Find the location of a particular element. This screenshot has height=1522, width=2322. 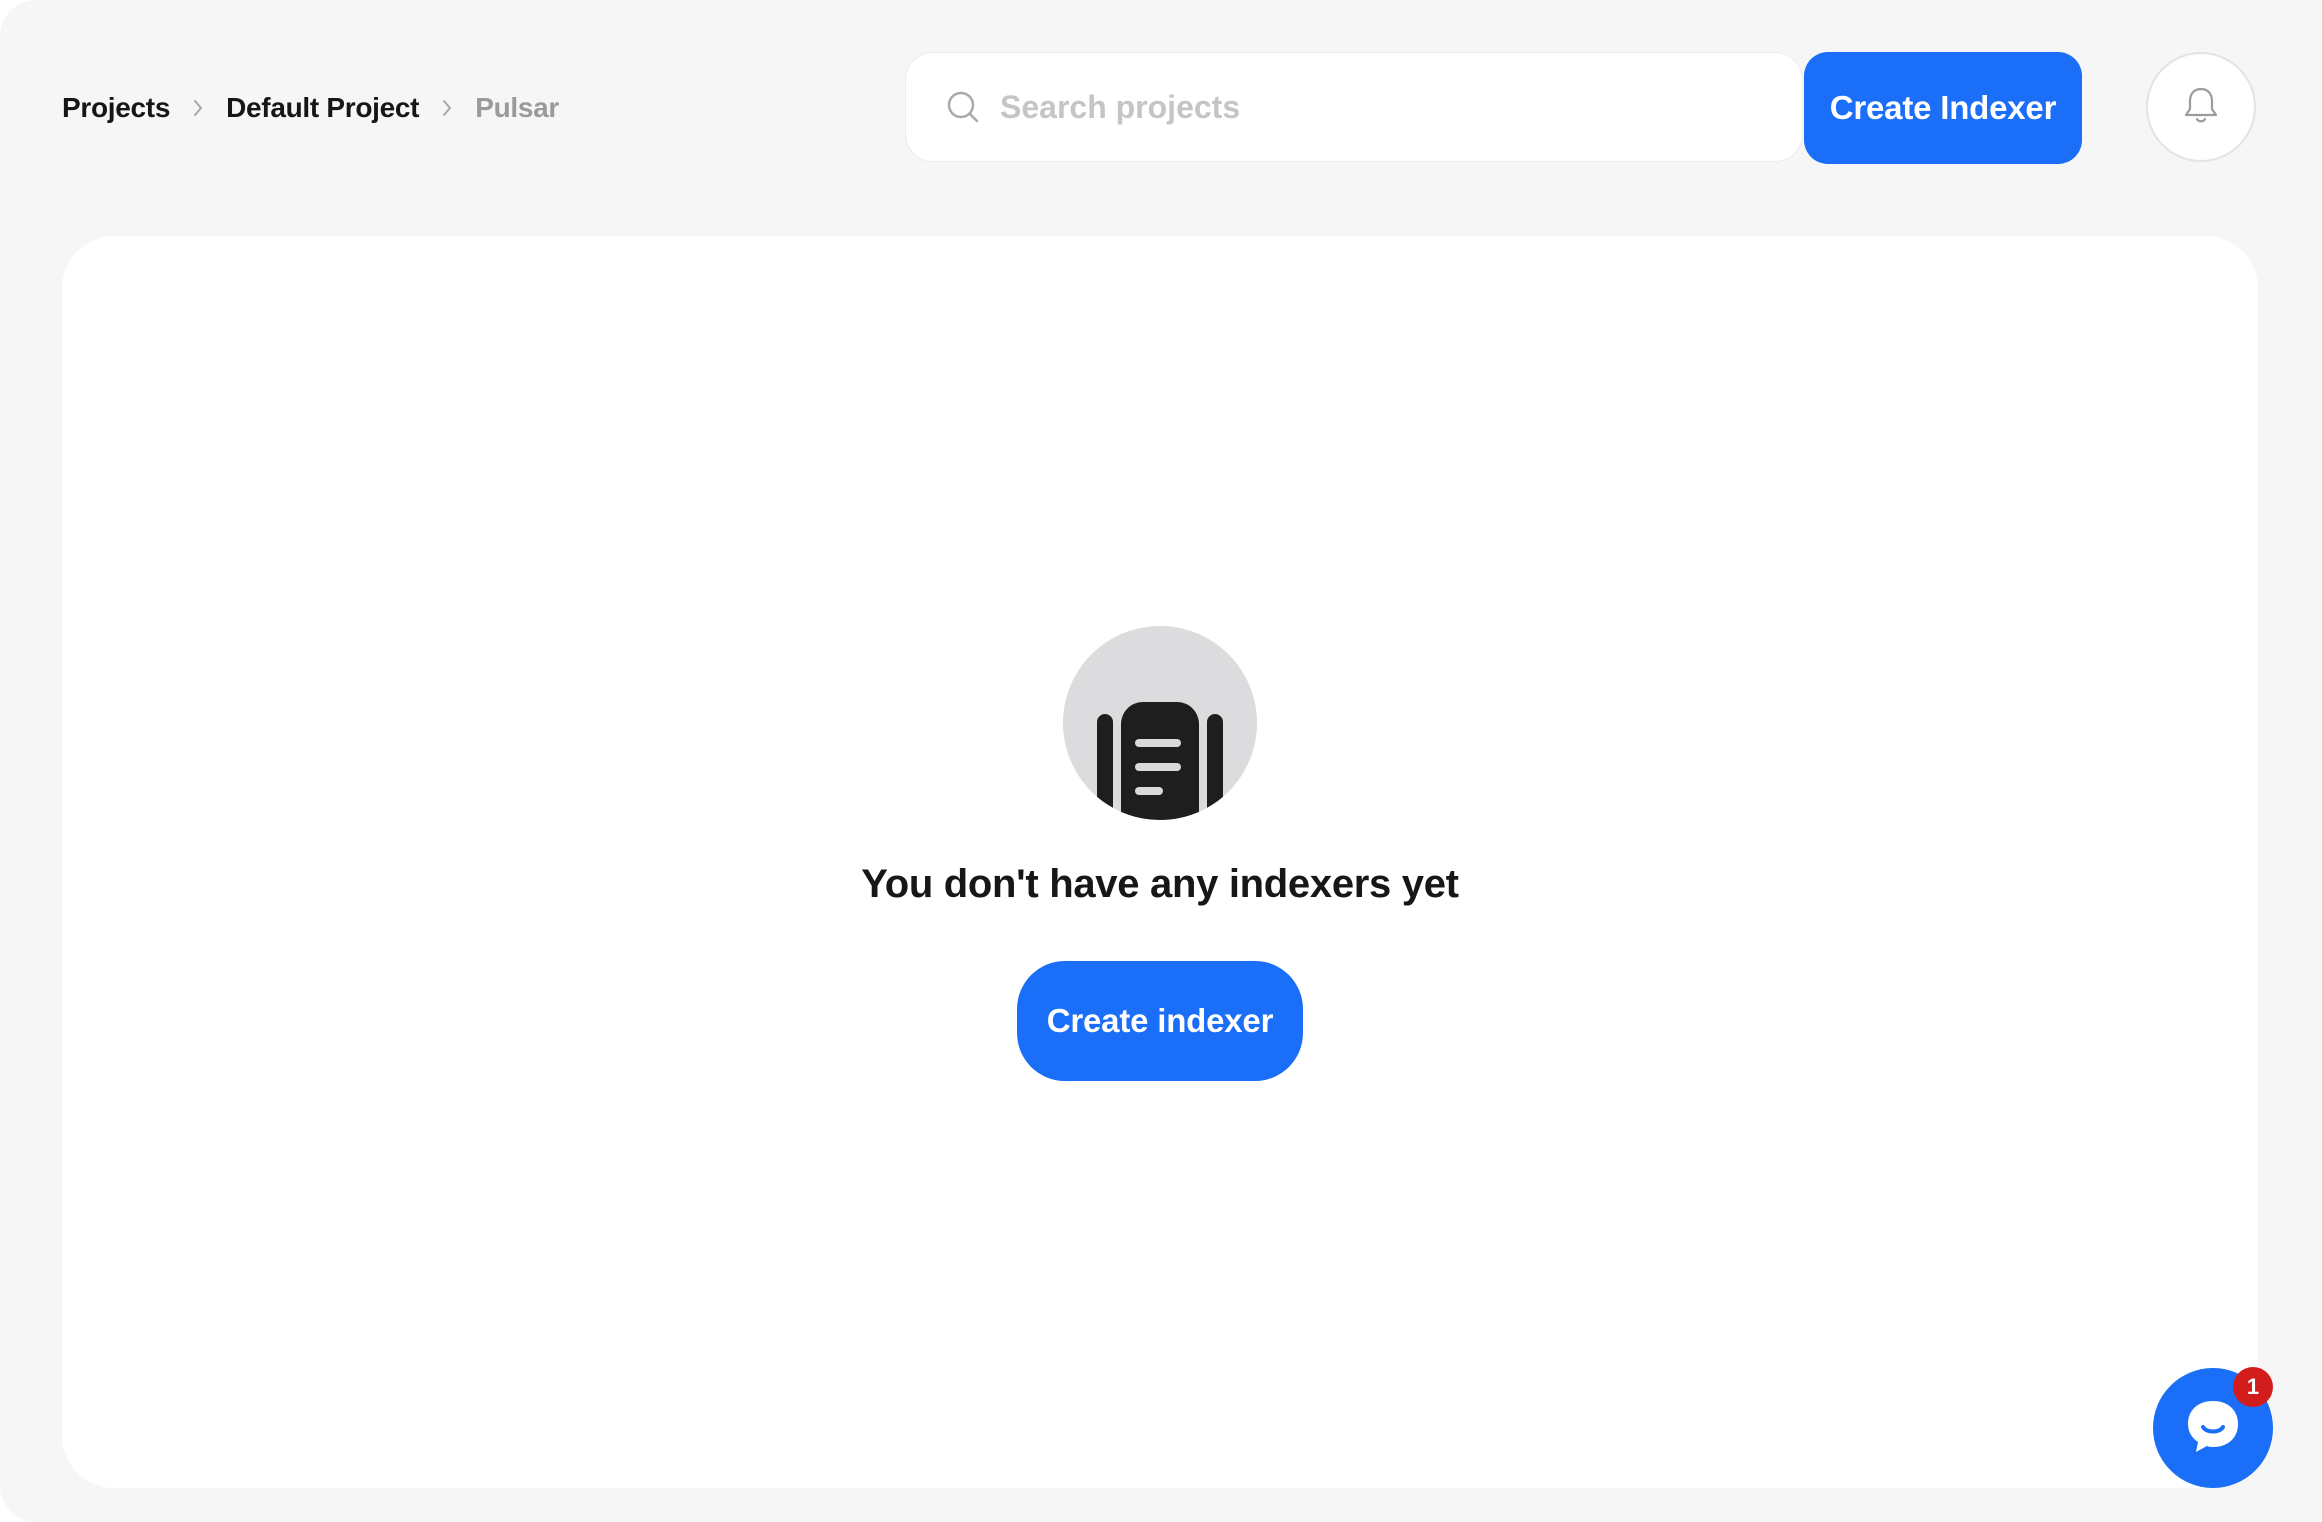

search-bar is located at coordinates (1354, 107).